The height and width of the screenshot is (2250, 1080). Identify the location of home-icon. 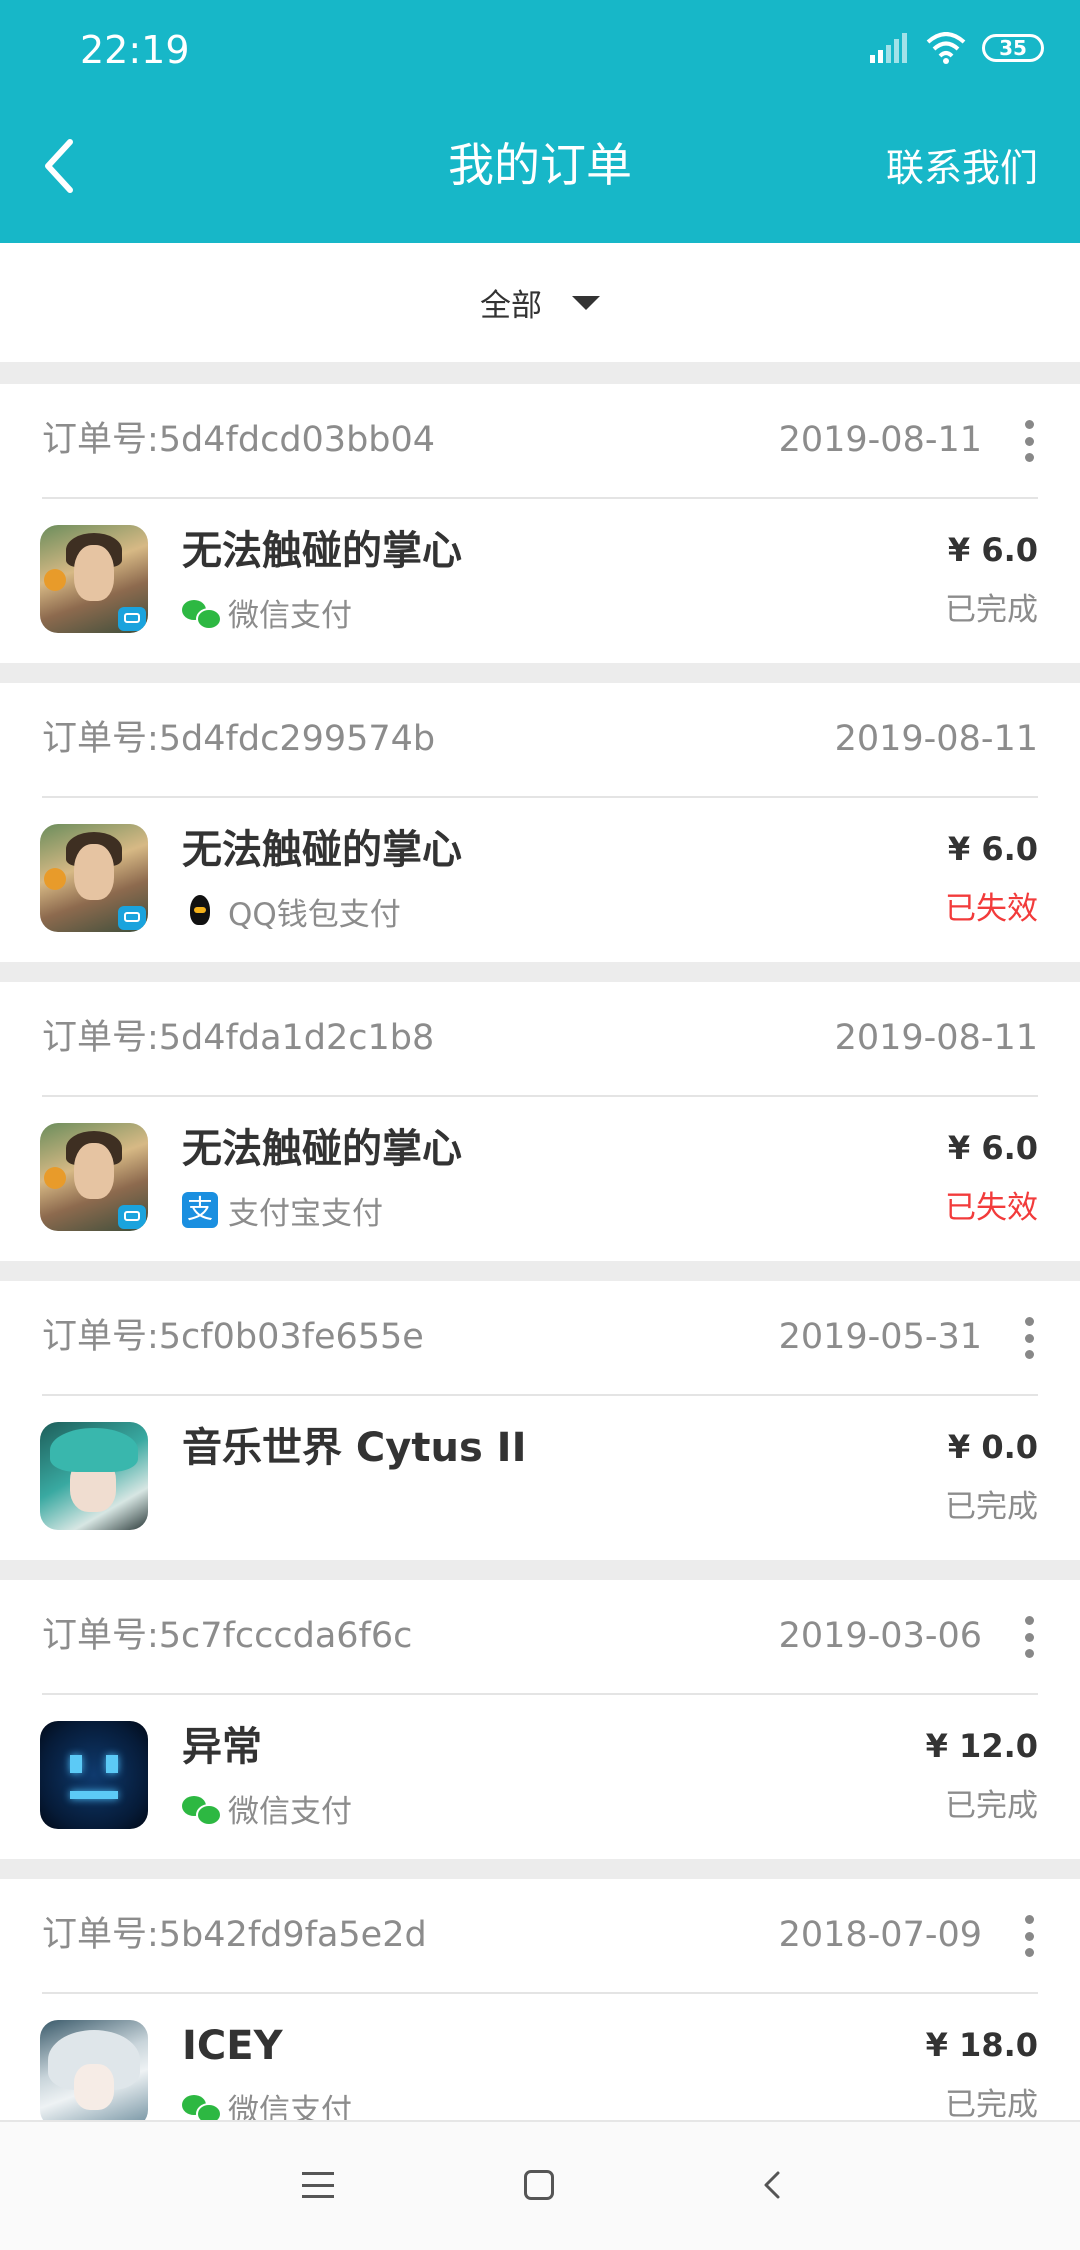
(539, 2185).